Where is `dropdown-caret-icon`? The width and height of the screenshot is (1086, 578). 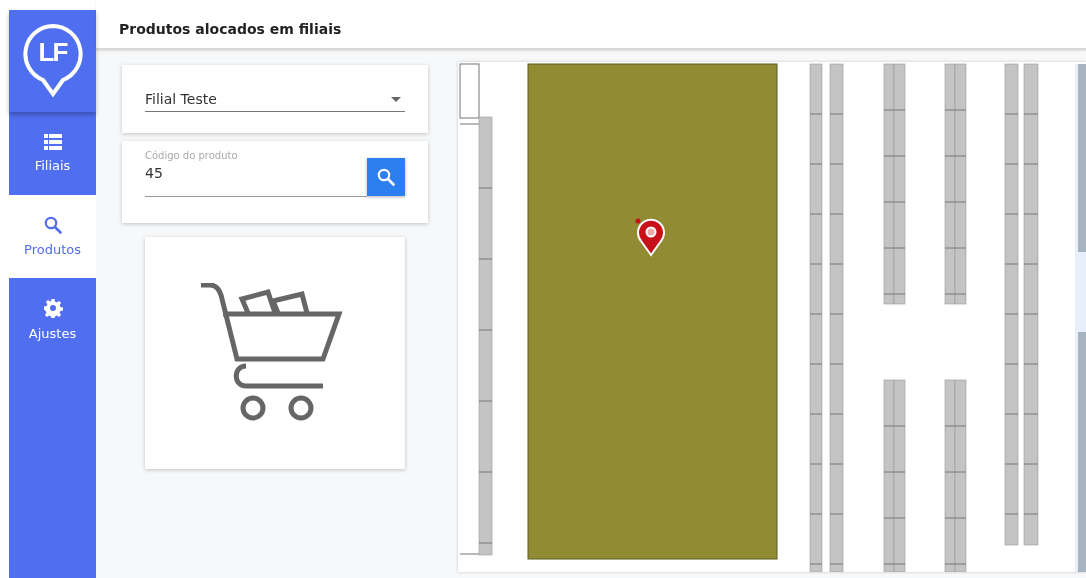
dropdown-caret-icon is located at coordinates (396, 99).